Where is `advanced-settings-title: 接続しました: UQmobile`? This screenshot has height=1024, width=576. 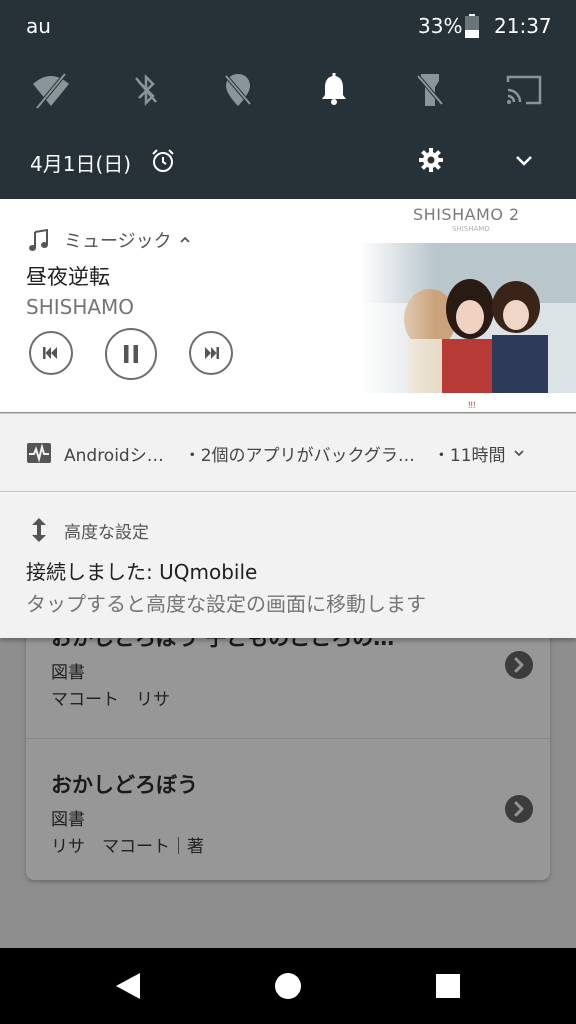
advanced-settings-title: 接続しました: UQmobile is located at coordinates (142, 572).